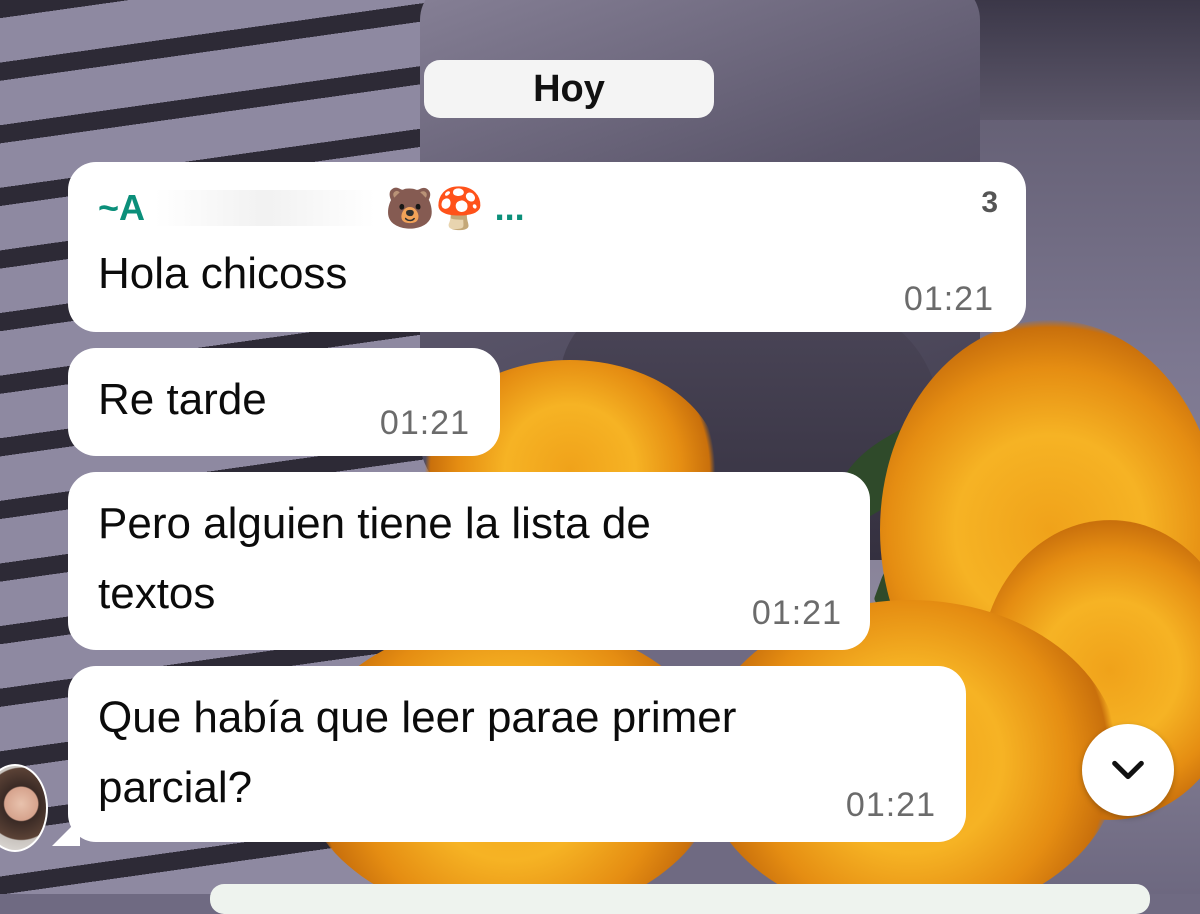  What do you see at coordinates (223, 273) in the screenshot?
I see `message-text: Hola chicoss` at bounding box center [223, 273].